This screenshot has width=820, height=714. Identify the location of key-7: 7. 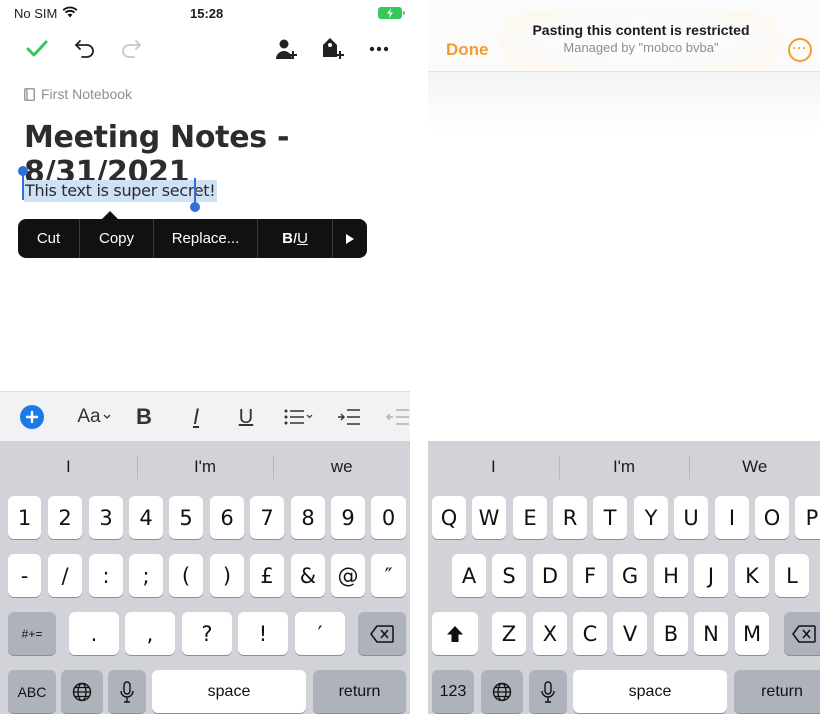
(267, 517).